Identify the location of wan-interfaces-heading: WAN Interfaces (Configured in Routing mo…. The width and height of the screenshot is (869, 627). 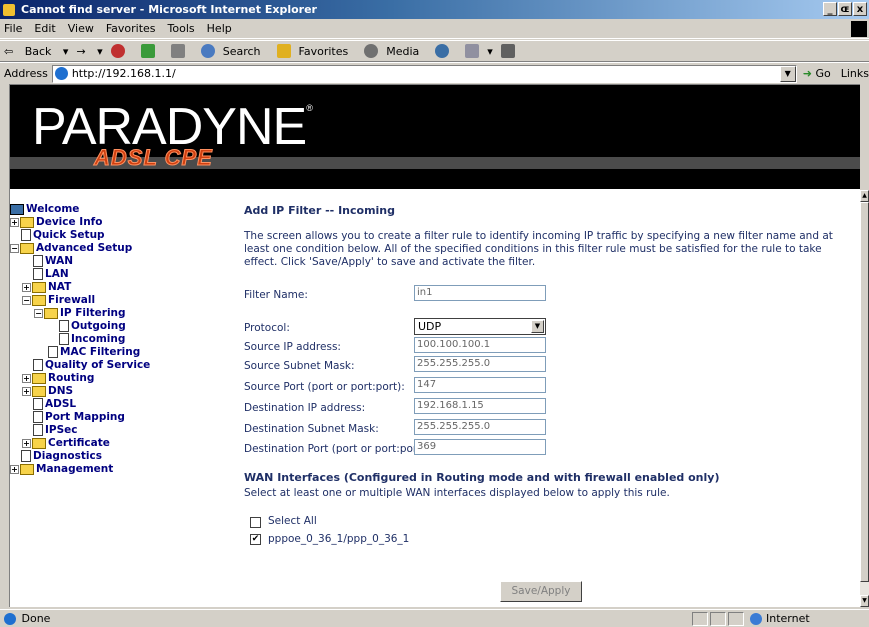
(482, 477).